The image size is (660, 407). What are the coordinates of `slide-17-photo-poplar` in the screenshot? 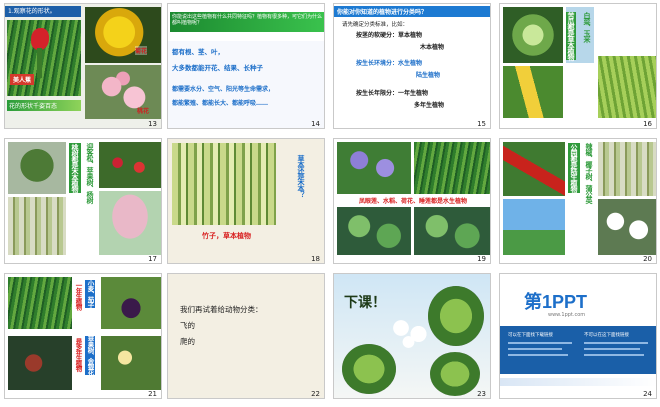 It's located at (37, 226).